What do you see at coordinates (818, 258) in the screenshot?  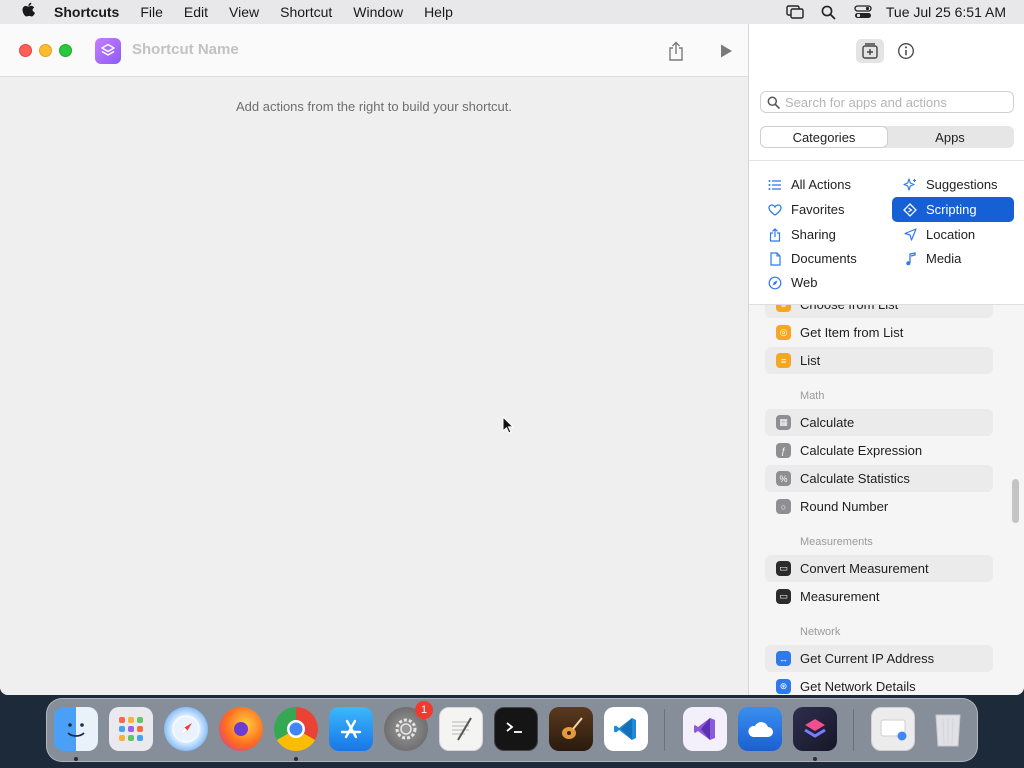 I see `category-documents: Documents` at bounding box center [818, 258].